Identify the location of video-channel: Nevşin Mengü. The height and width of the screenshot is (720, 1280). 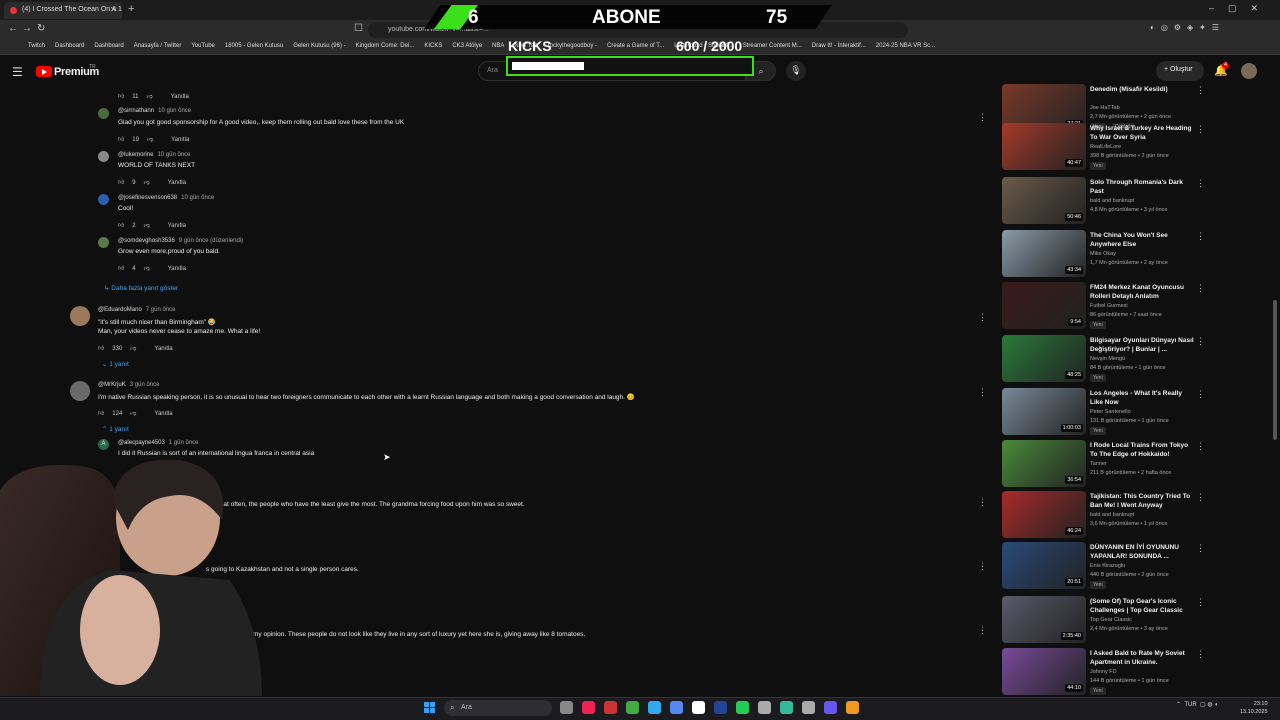
(1107, 359).